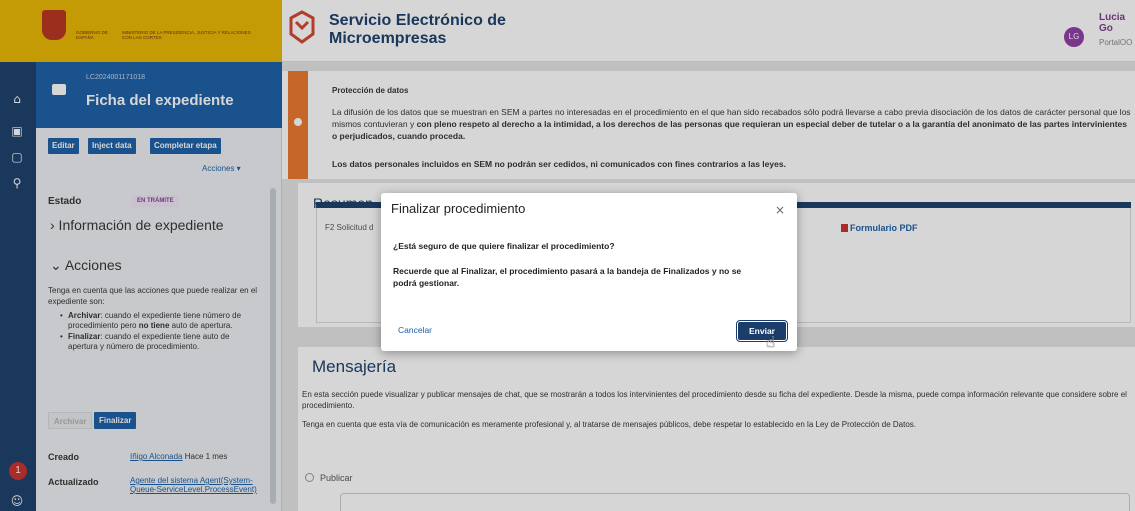  I want to click on cancel-button: Cancelar, so click(415, 330).